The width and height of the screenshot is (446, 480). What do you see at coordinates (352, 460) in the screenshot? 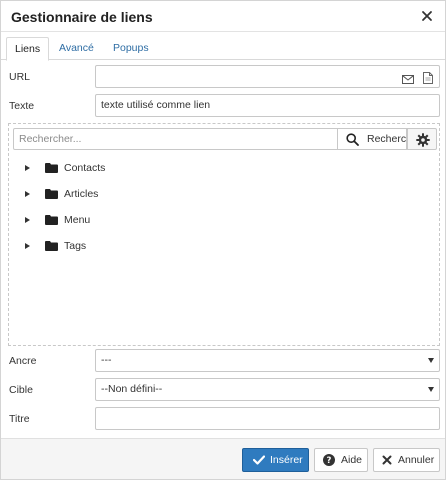
I see `help-button-label: Aide` at bounding box center [352, 460].